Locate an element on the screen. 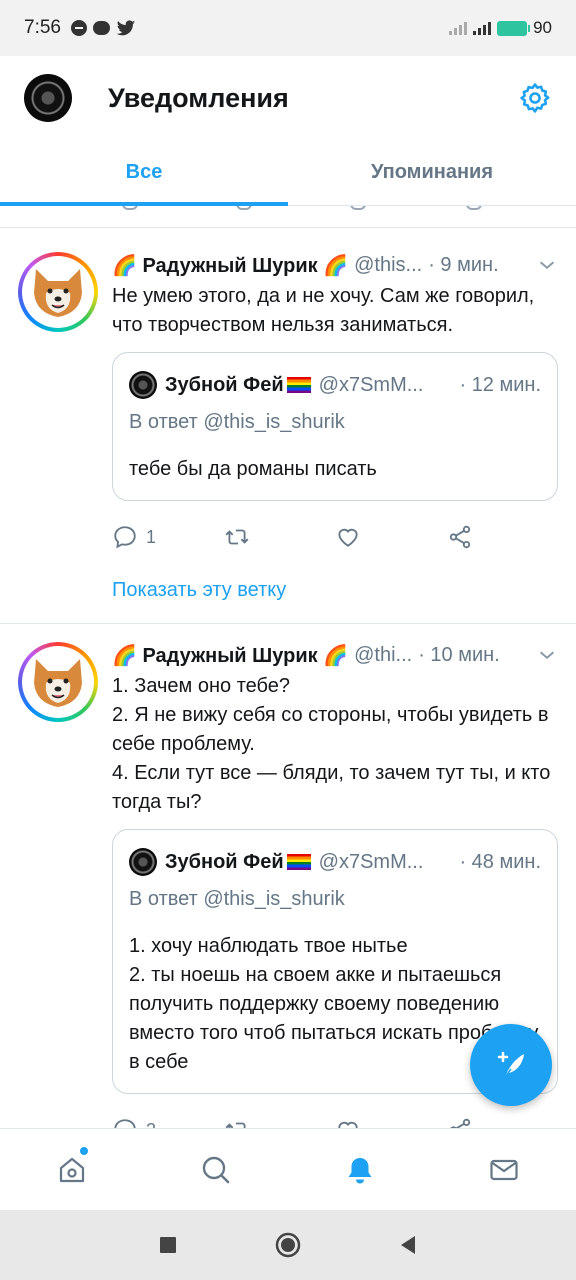 The image size is (576, 1280). quoted-tweet-header: Зубной Фей @x7SmM... · 12 мин. is located at coordinates (335, 385).